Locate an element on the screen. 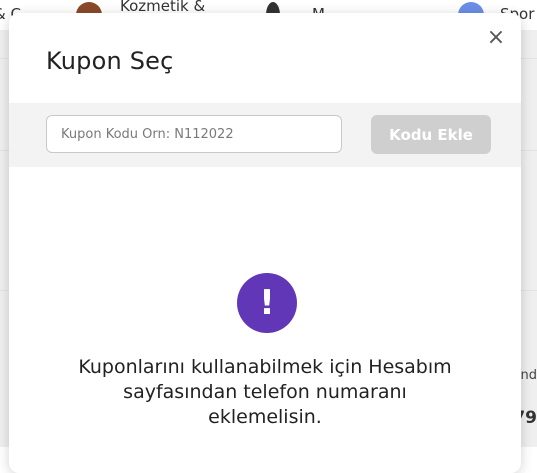 The width and height of the screenshot is (537, 473). coupon-entry-bar: Kodu Ekle is located at coordinates (265, 135).